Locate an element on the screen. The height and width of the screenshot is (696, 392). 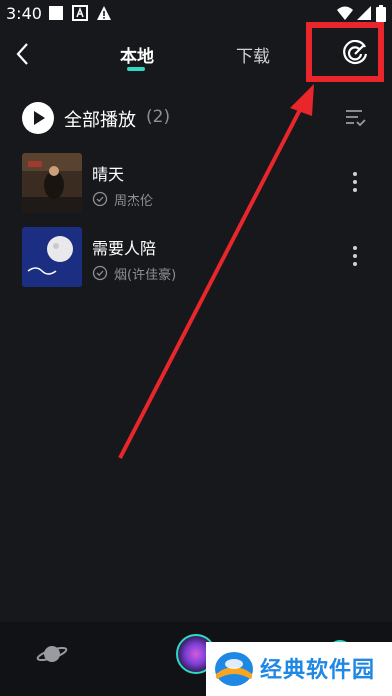
song-item: 晴天 周杰伦 is located at coordinates (202, 184).